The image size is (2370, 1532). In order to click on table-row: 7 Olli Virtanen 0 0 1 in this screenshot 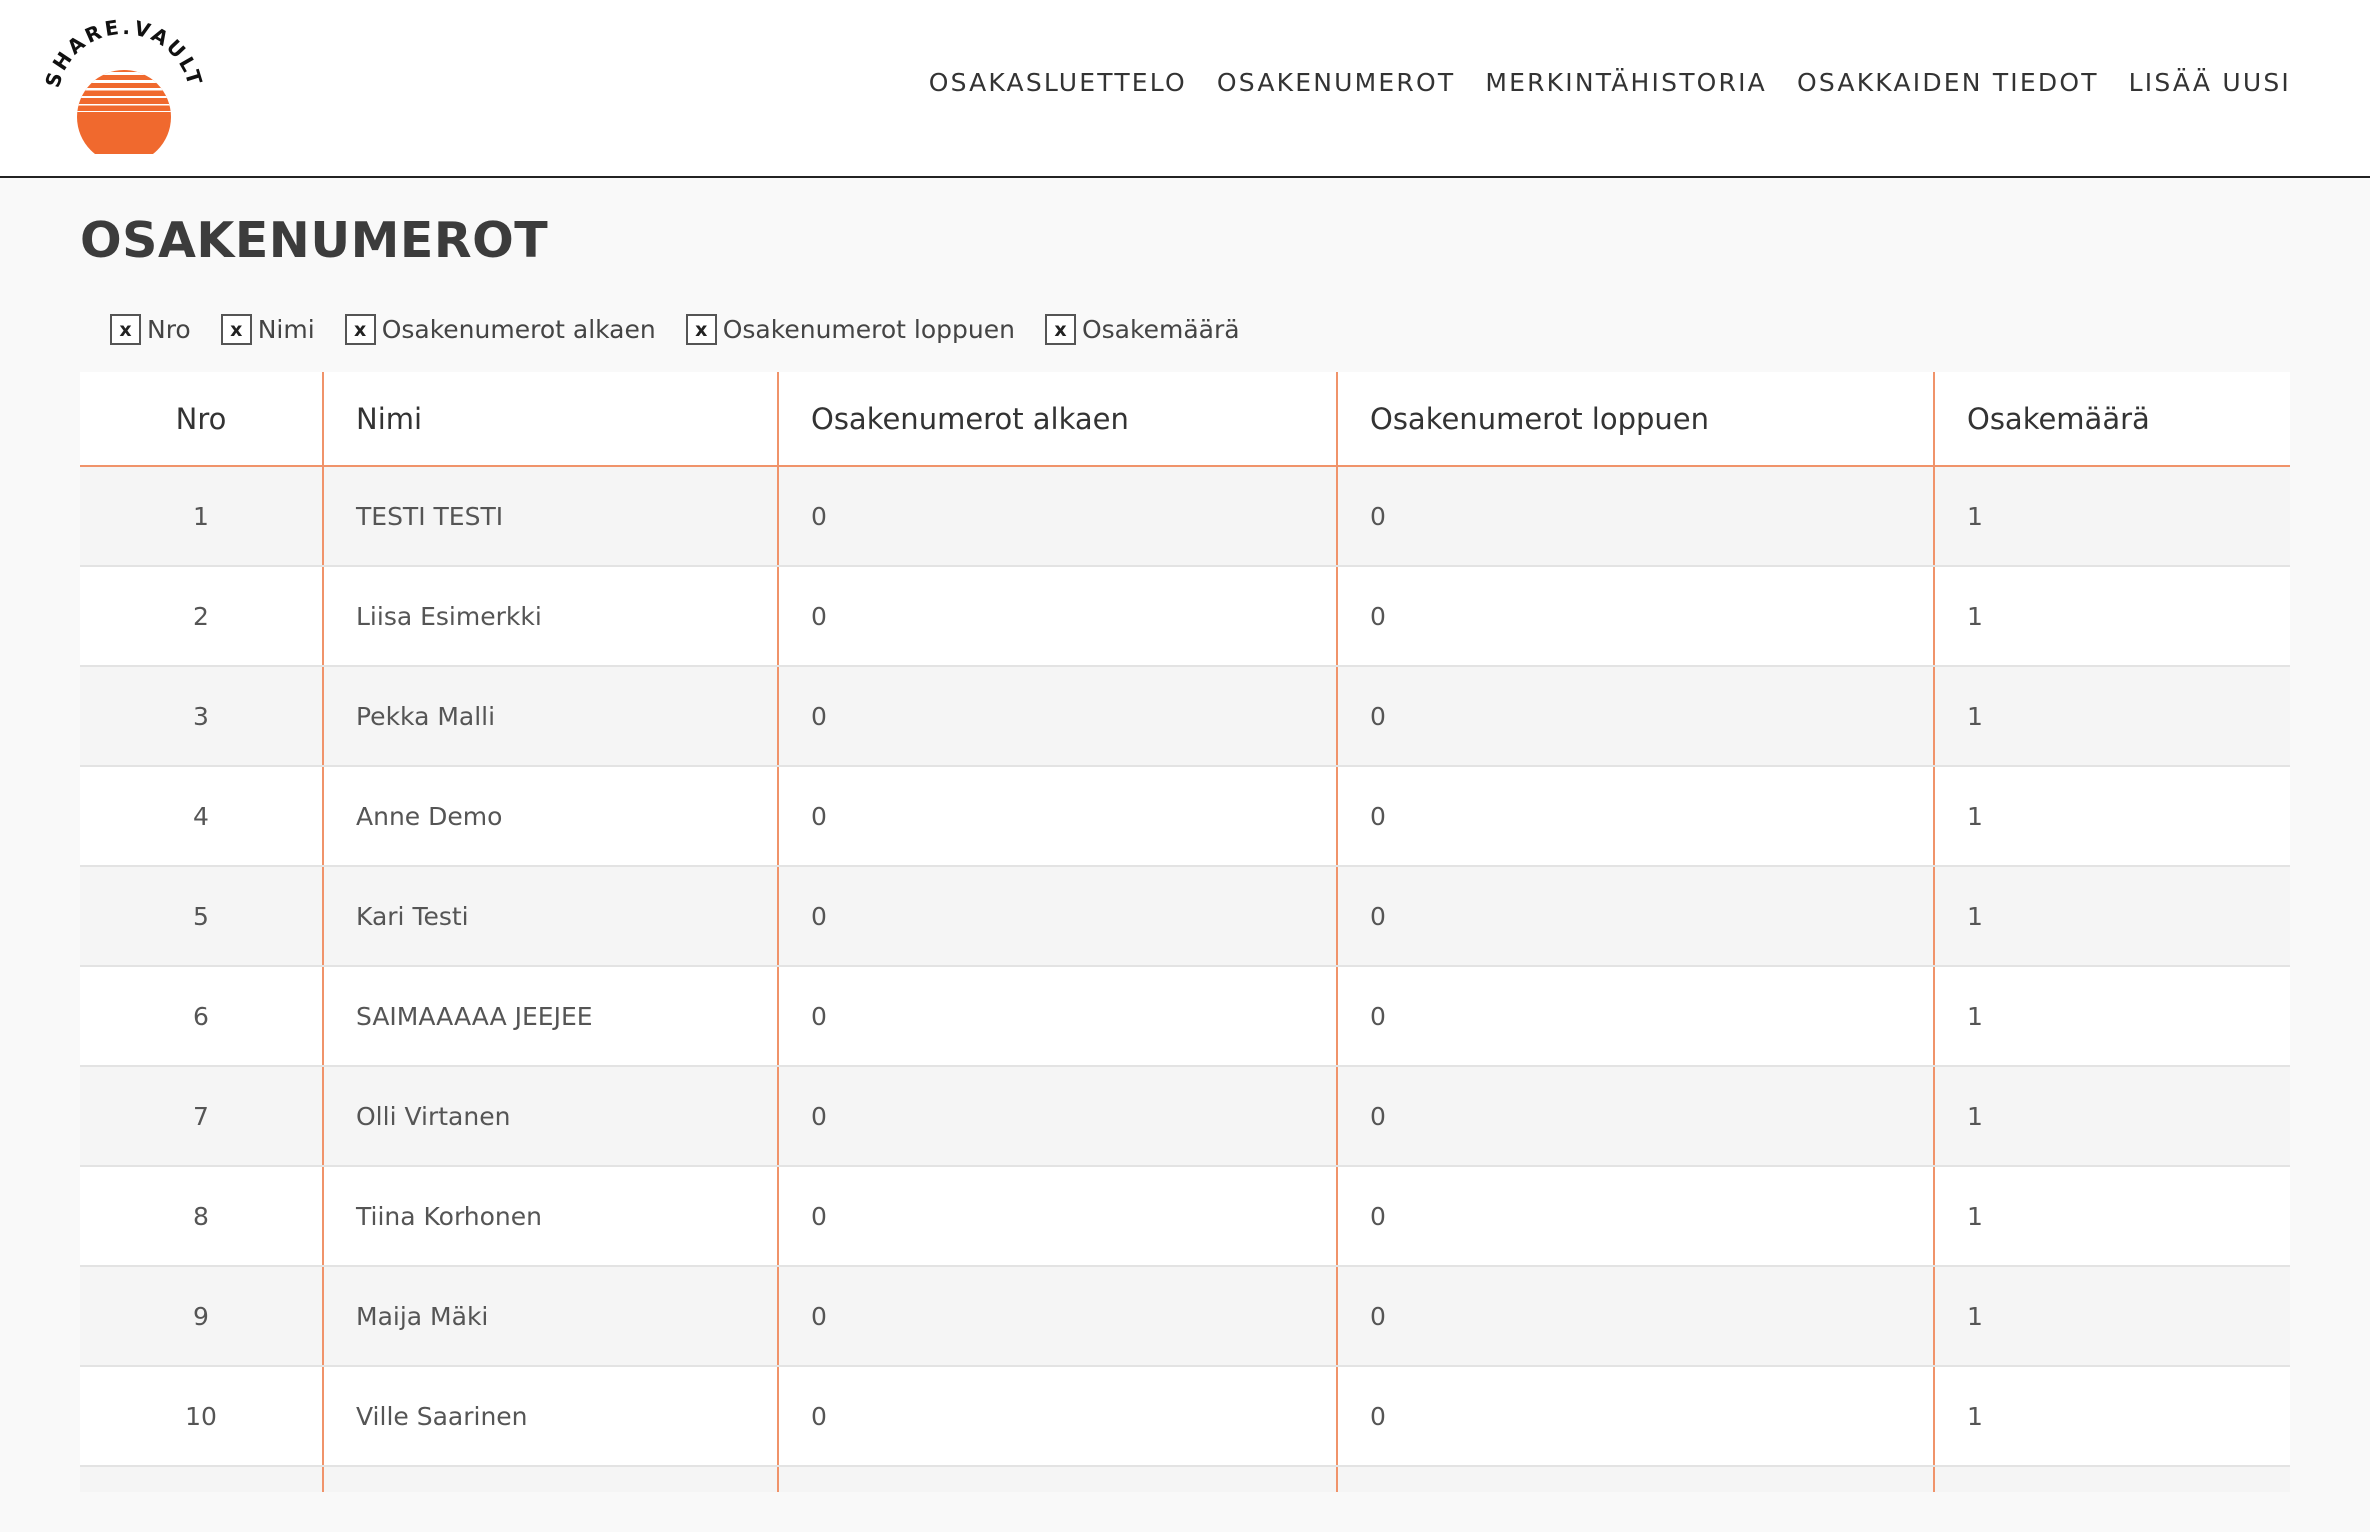, I will do `click(1185, 1116)`.